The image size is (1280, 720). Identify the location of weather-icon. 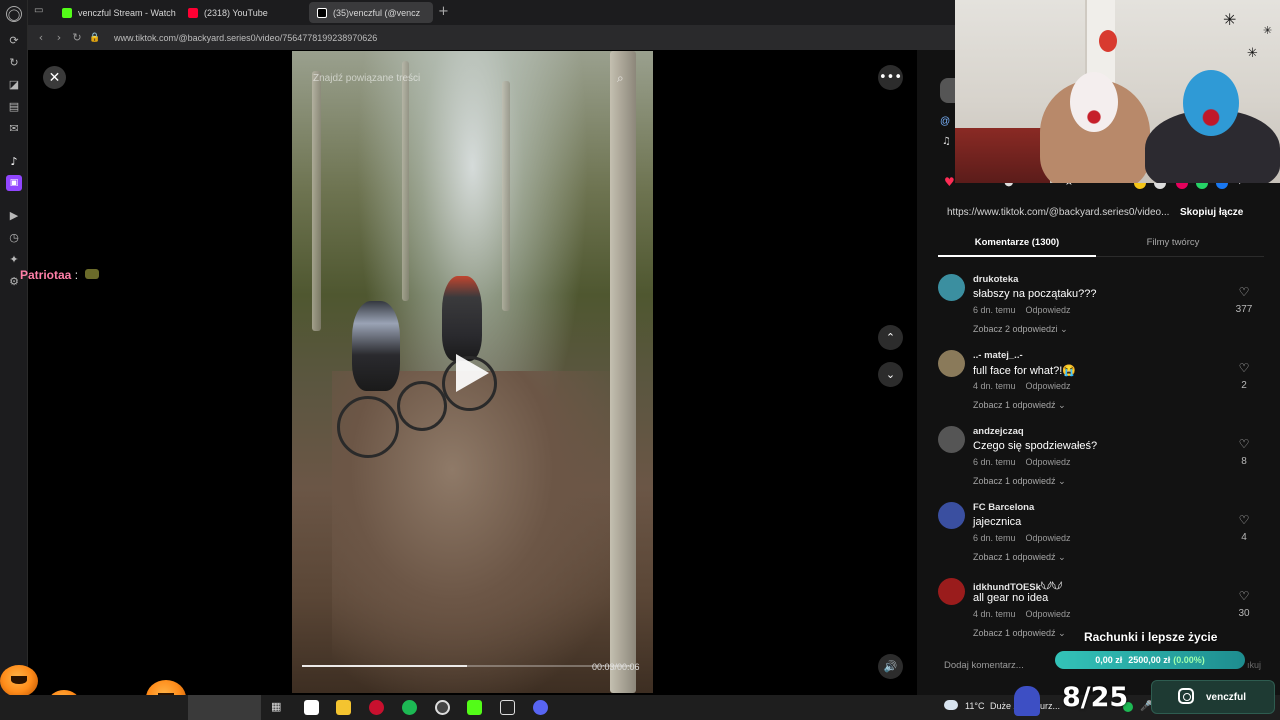
(951, 705).